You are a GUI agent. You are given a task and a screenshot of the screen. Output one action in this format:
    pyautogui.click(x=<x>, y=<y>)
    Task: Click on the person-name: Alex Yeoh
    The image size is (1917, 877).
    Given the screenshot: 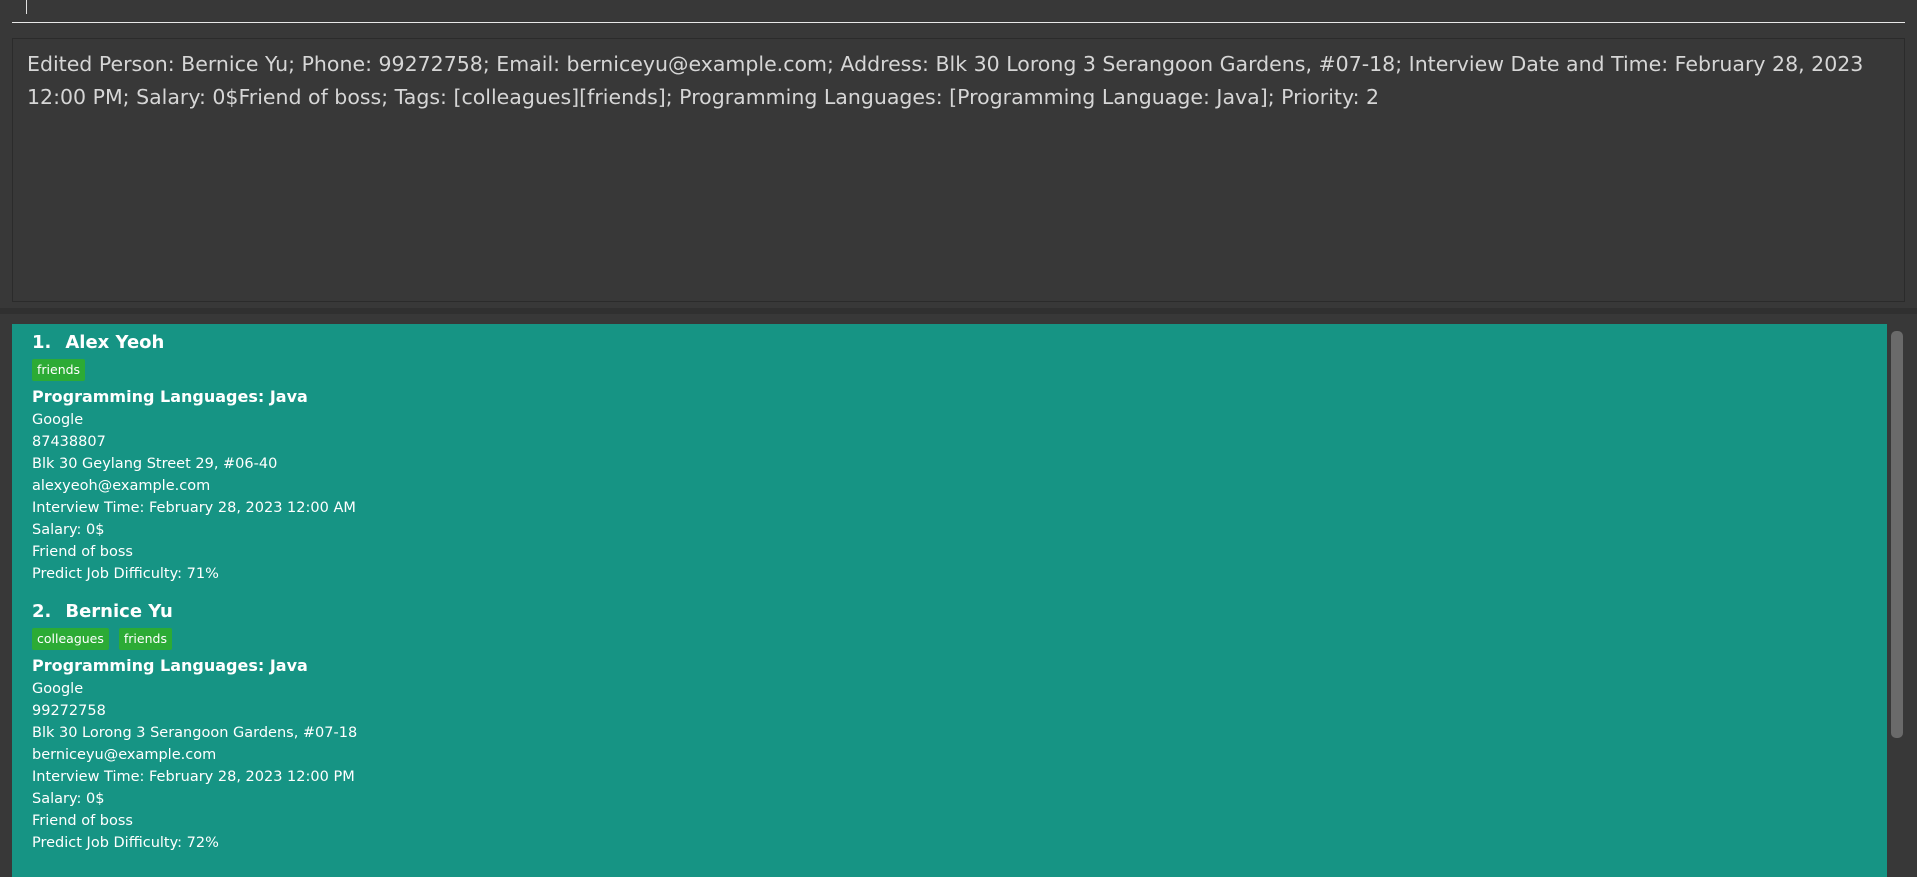 What is the action you would take?
    pyautogui.click(x=115, y=342)
    